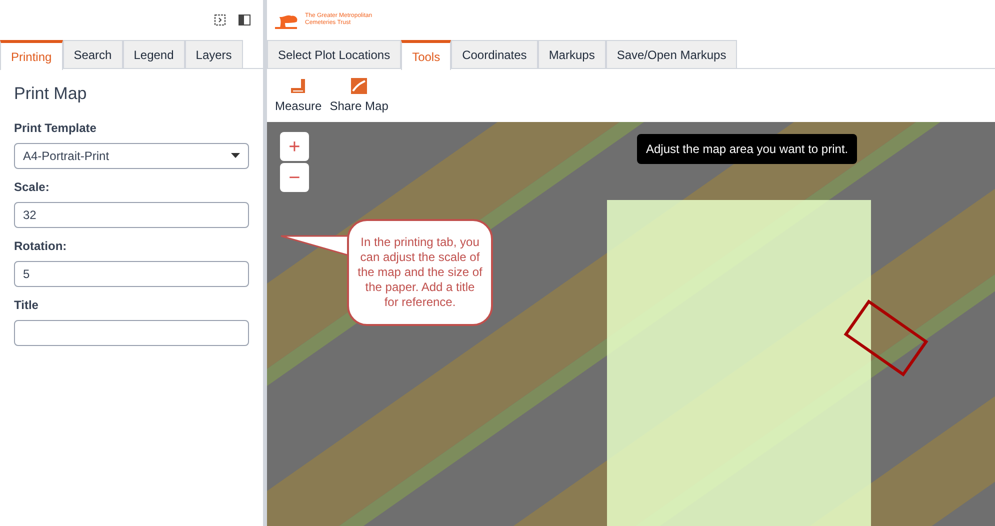  Describe the element at coordinates (41, 246) in the screenshot. I see `field-label: Rotation:` at that location.